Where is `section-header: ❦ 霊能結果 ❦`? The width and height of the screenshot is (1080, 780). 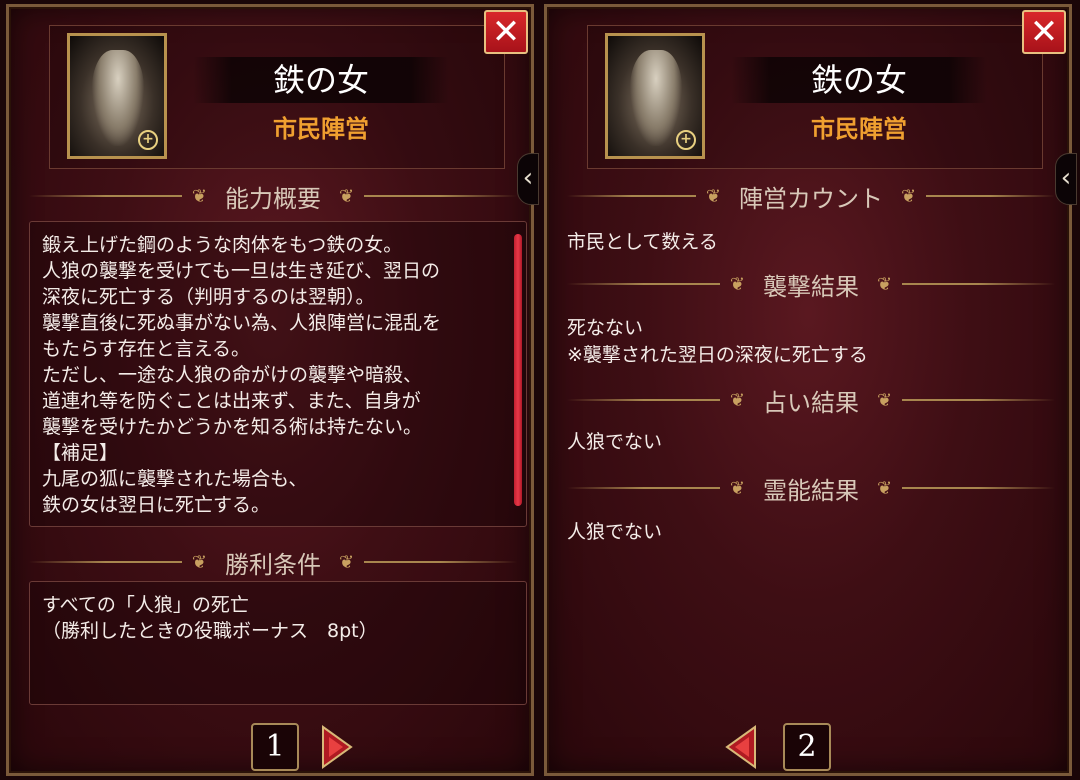
section-header: ❦ 霊能結果 ❦ is located at coordinates (811, 488).